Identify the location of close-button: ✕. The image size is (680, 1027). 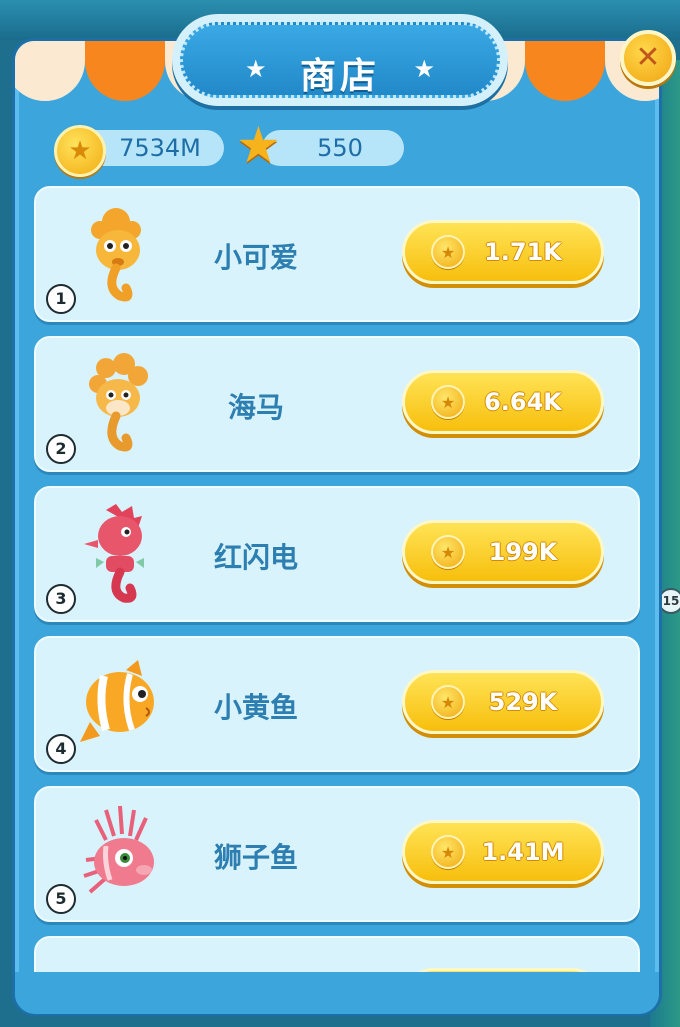
(648, 58).